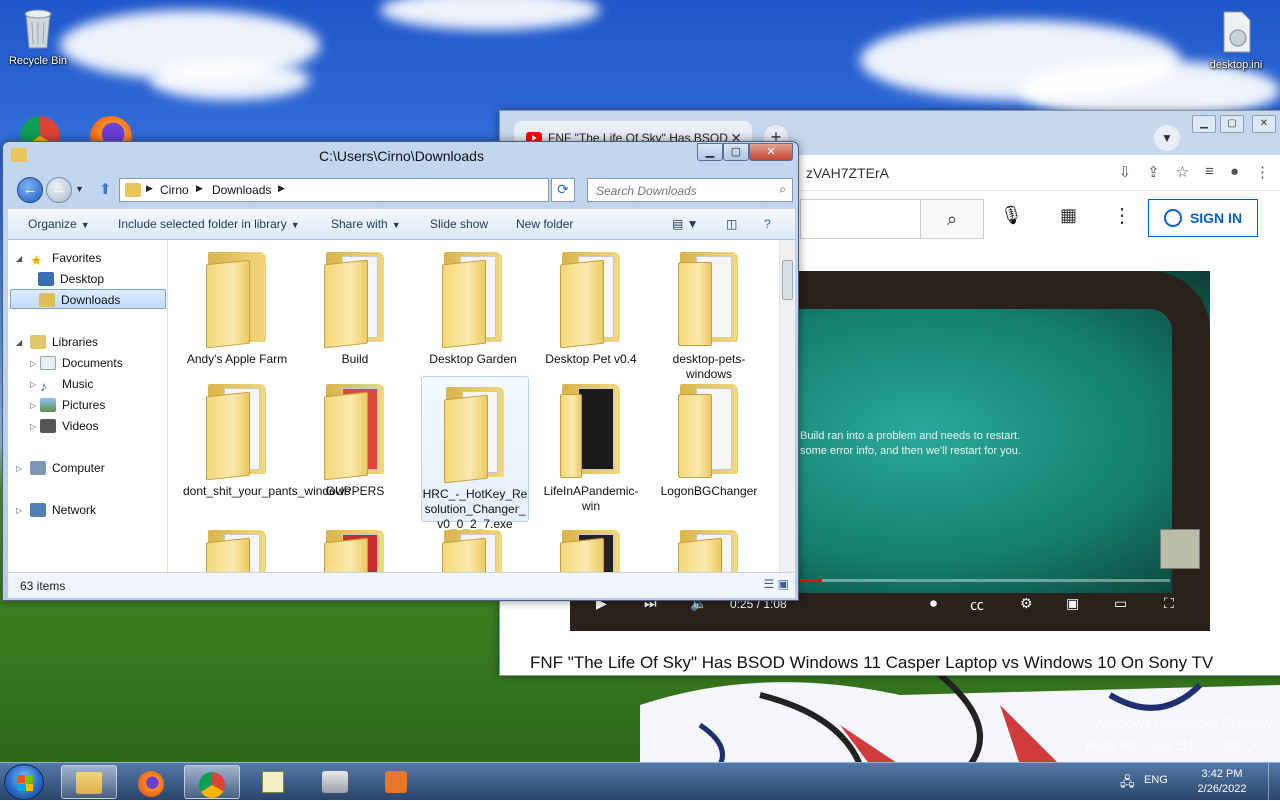 The height and width of the screenshot is (801, 1280). I want to click on breadcrumb: ▶ Cirno ▶ Downloads ▶ ▼, so click(382, 190).